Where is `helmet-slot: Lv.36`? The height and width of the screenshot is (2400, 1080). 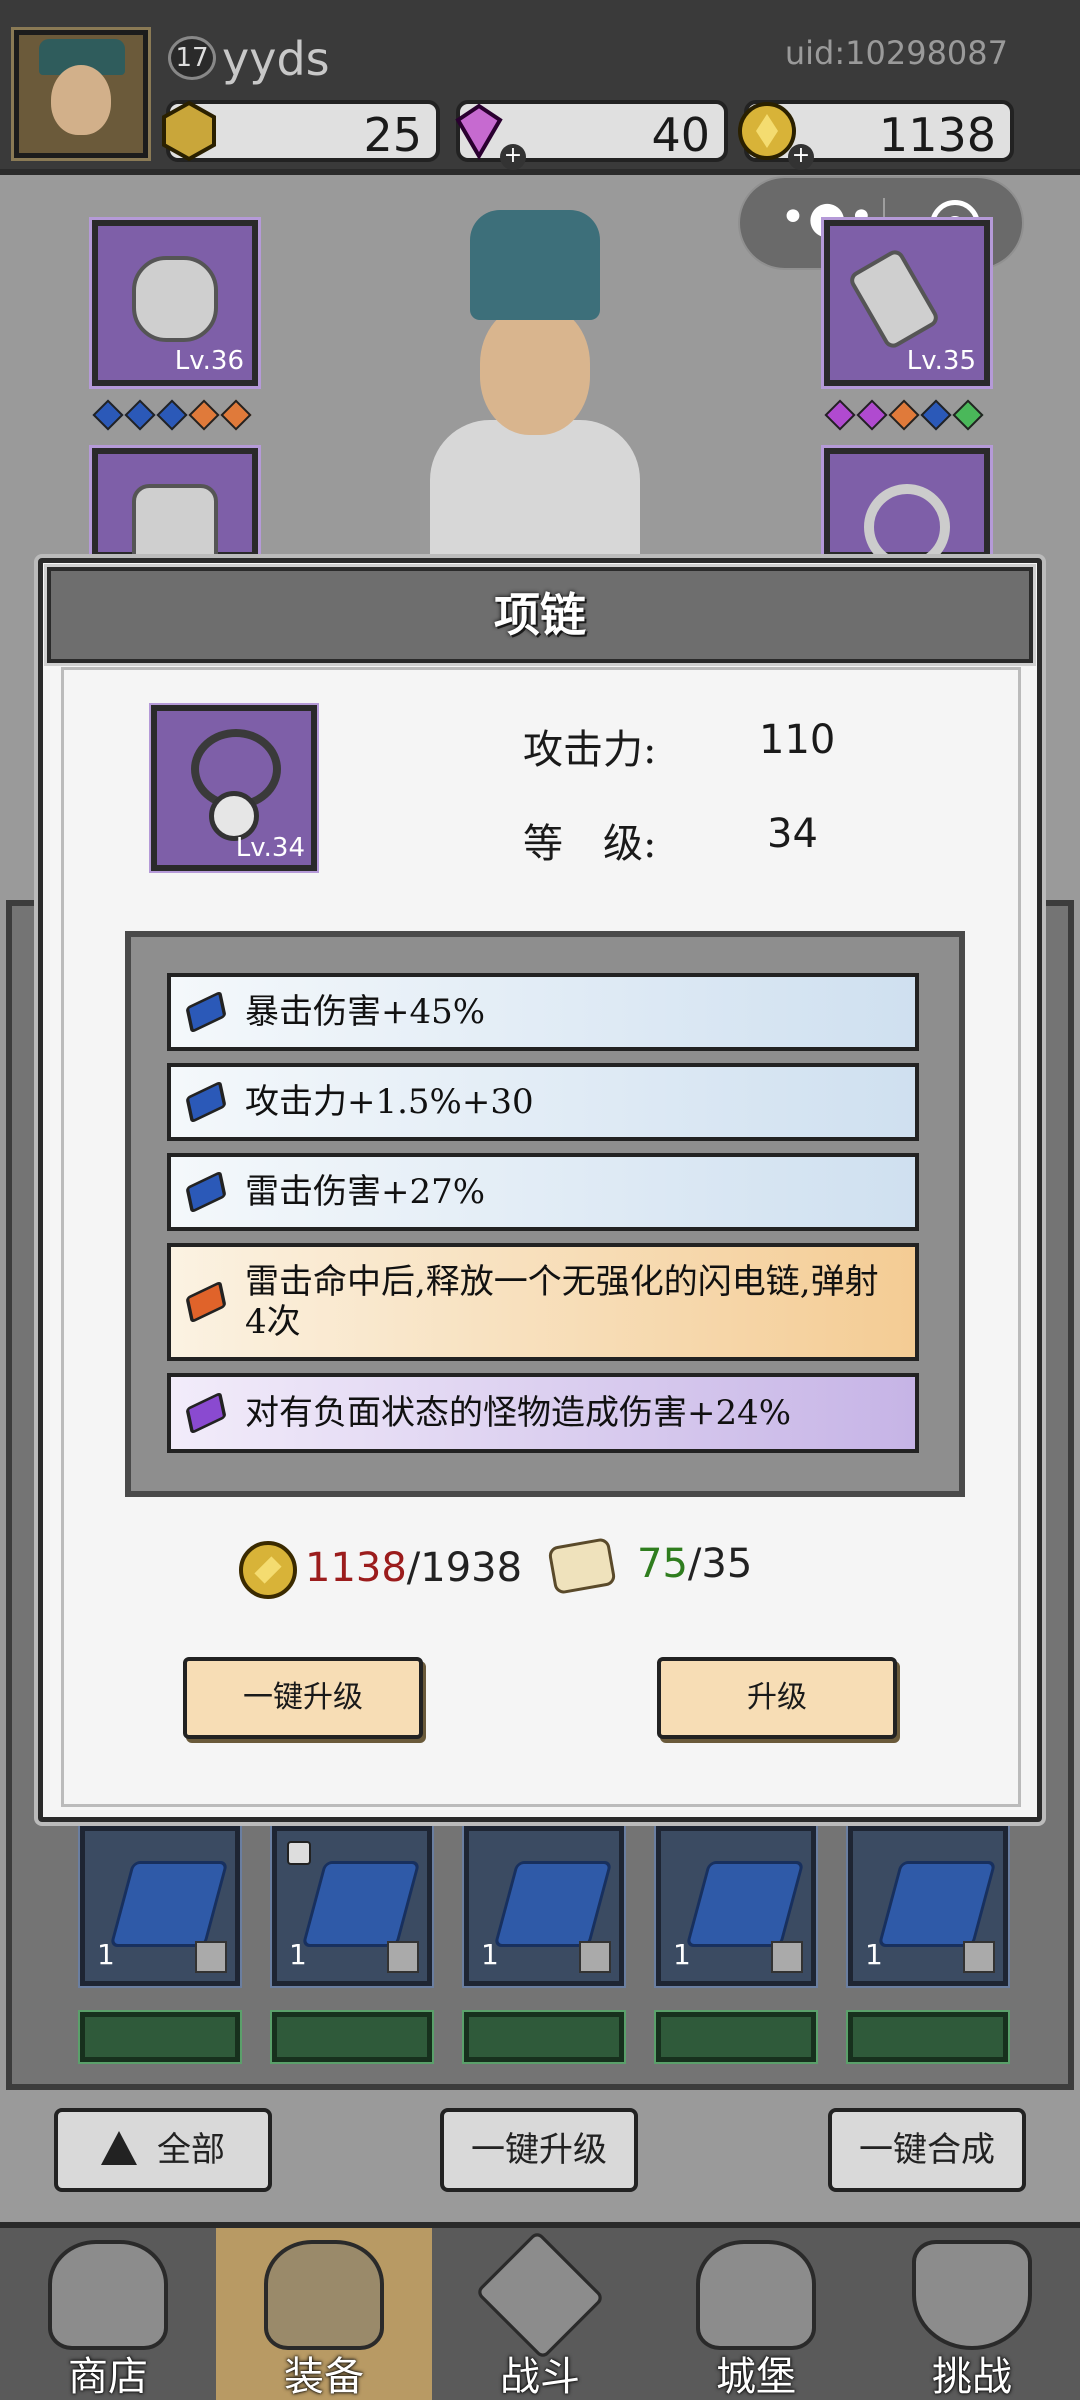
helmet-slot: Lv.36 is located at coordinates (175, 303).